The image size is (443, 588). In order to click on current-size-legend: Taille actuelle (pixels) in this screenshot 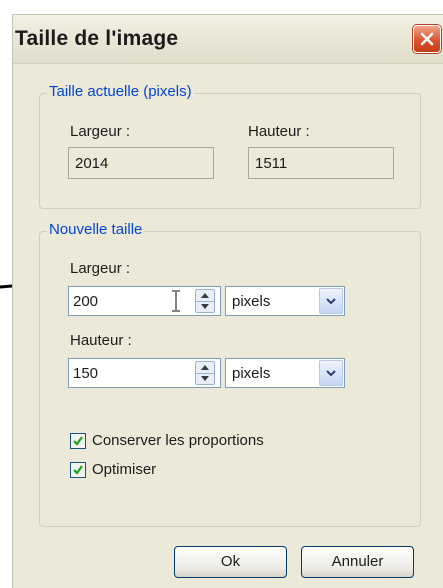, I will do `click(120, 91)`.